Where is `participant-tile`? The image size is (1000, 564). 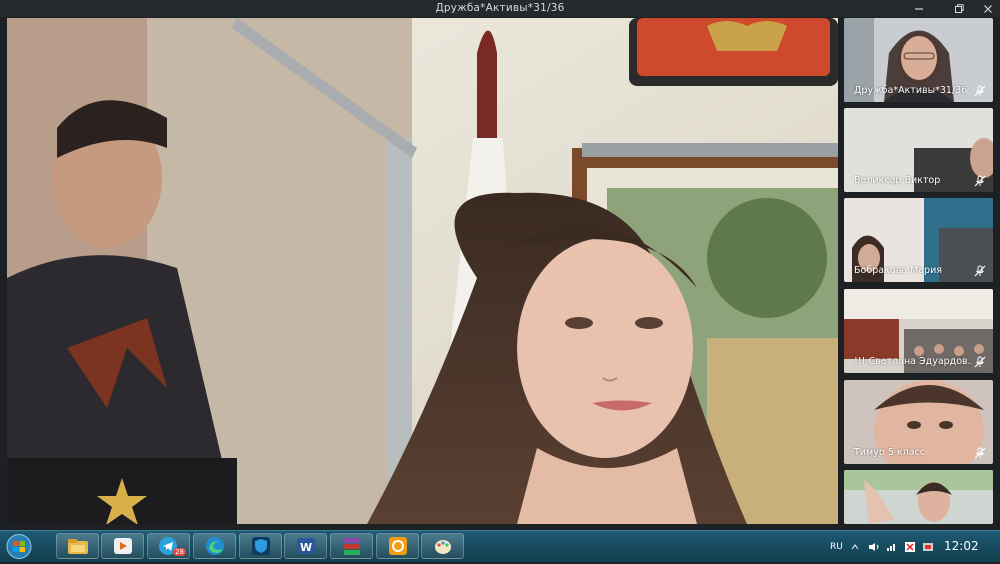
participant-tile is located at coordinates (918, 497).